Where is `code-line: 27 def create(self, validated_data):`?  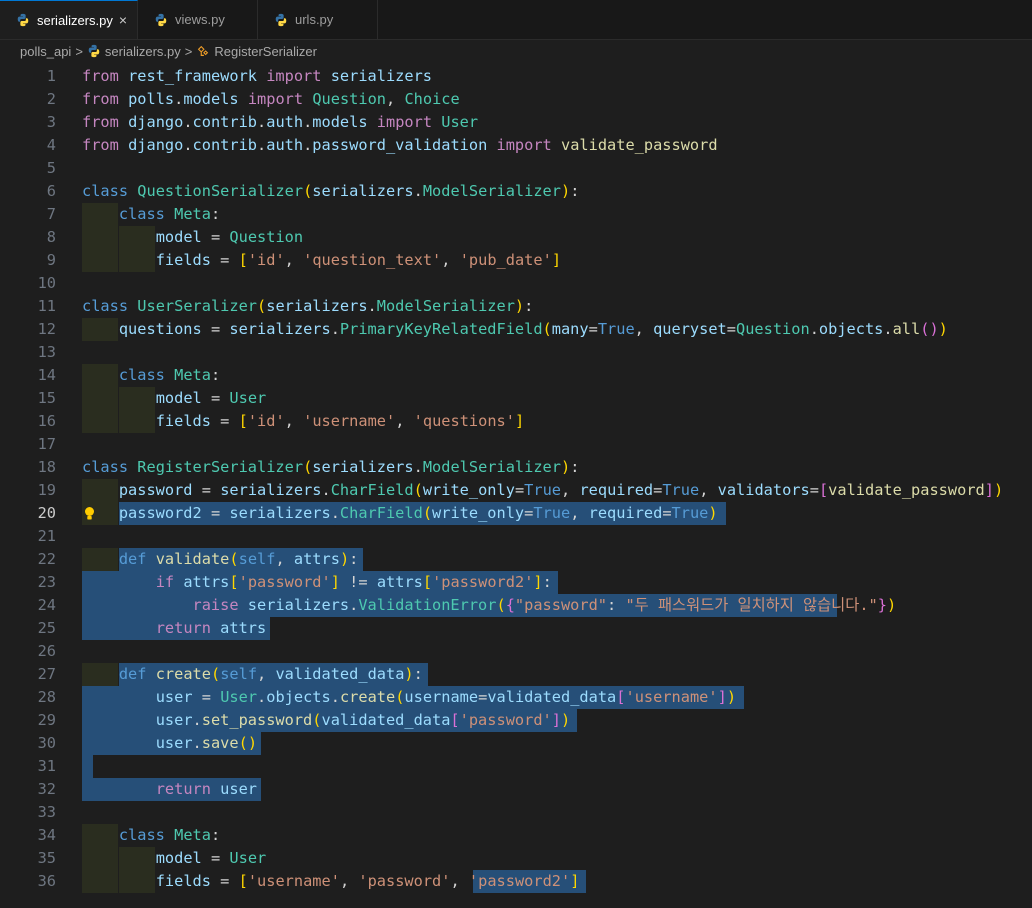
code-line: 27 def create(self, validated_data): is located at coordinates (516, 674).